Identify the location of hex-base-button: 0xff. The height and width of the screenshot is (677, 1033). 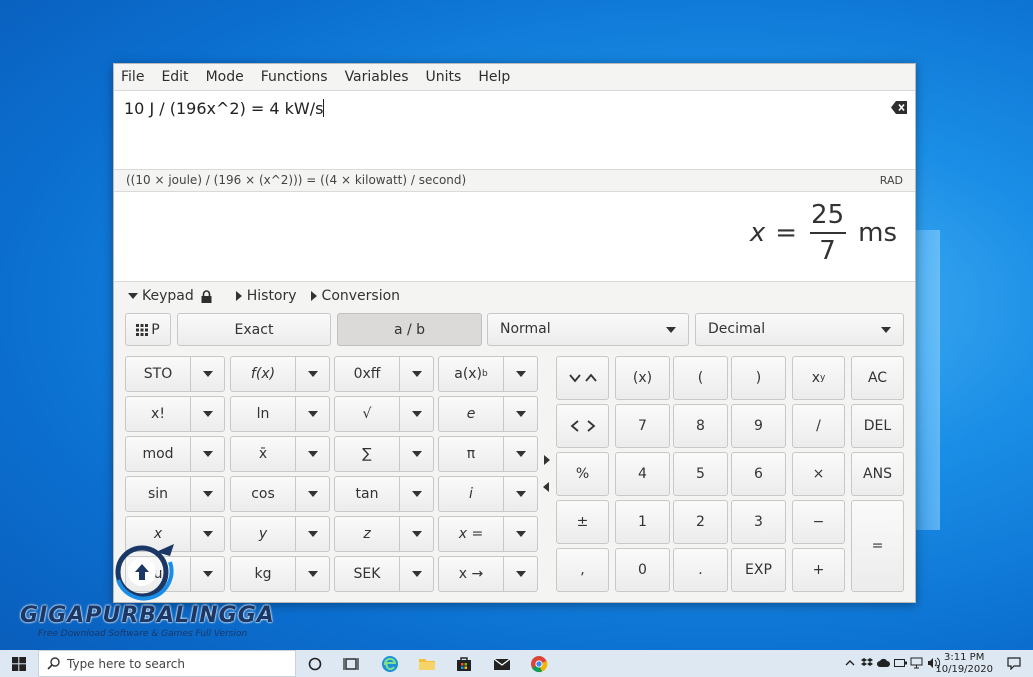
(367, 374).